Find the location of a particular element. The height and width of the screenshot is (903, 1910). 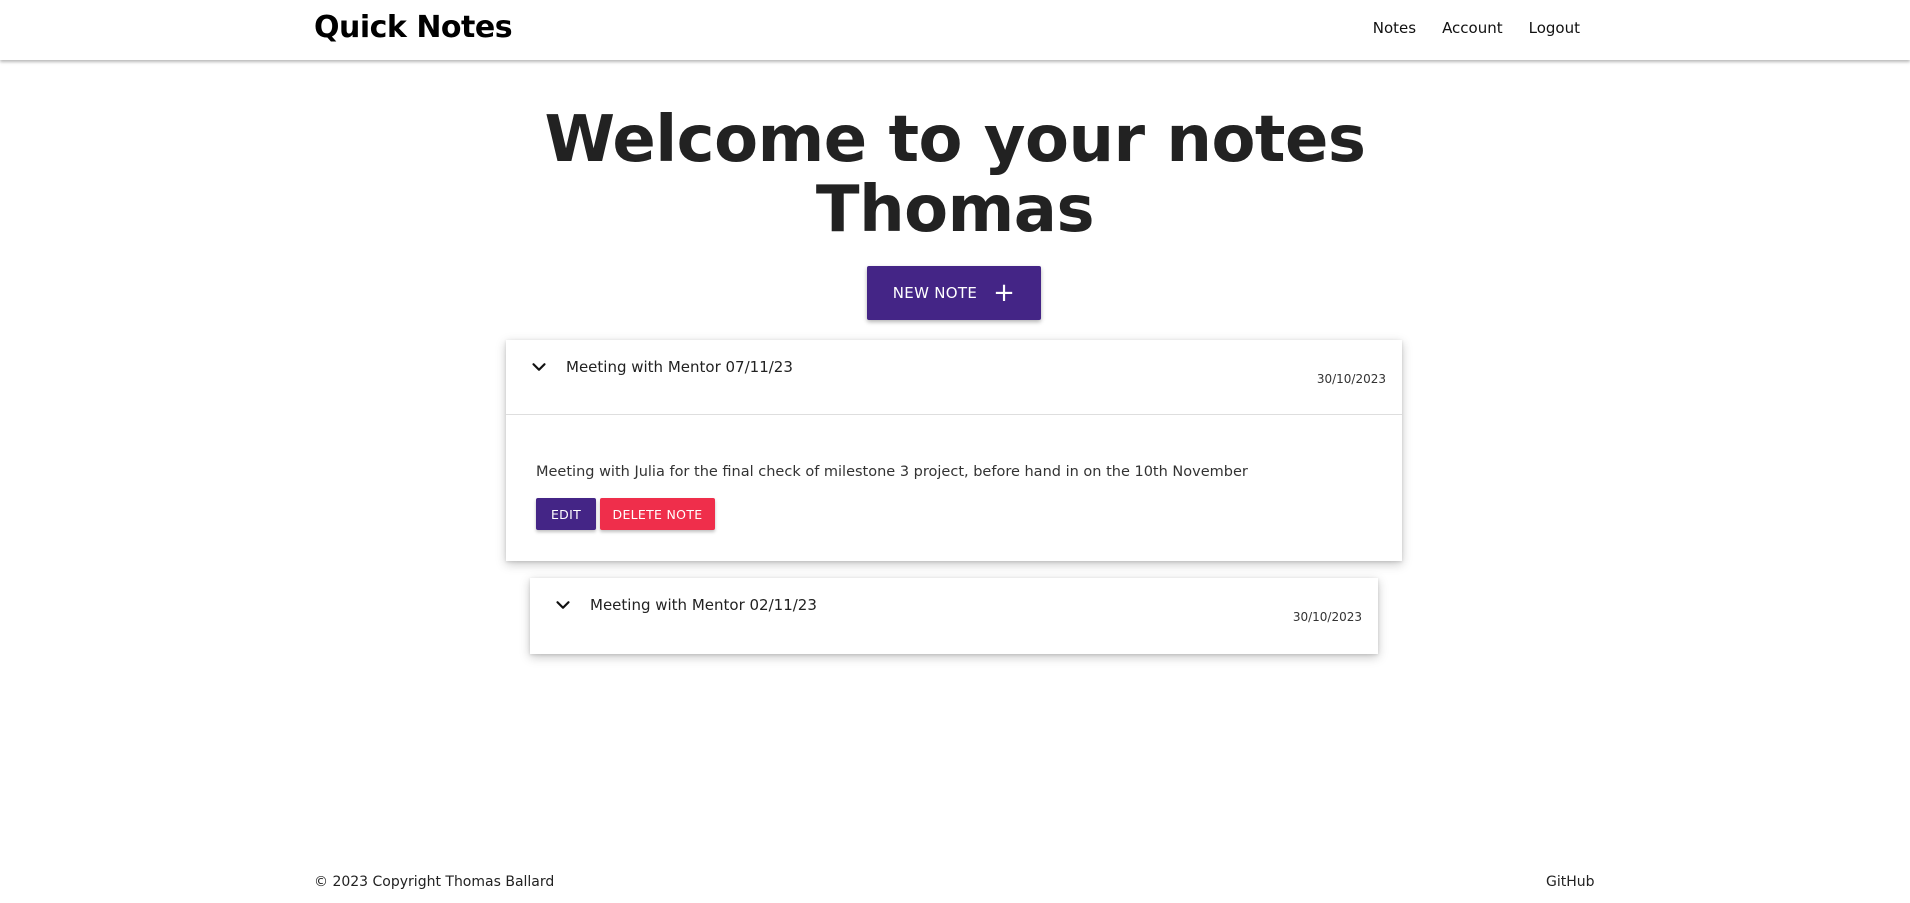

edit-button: EDIT is located at coordinates (566, 514).